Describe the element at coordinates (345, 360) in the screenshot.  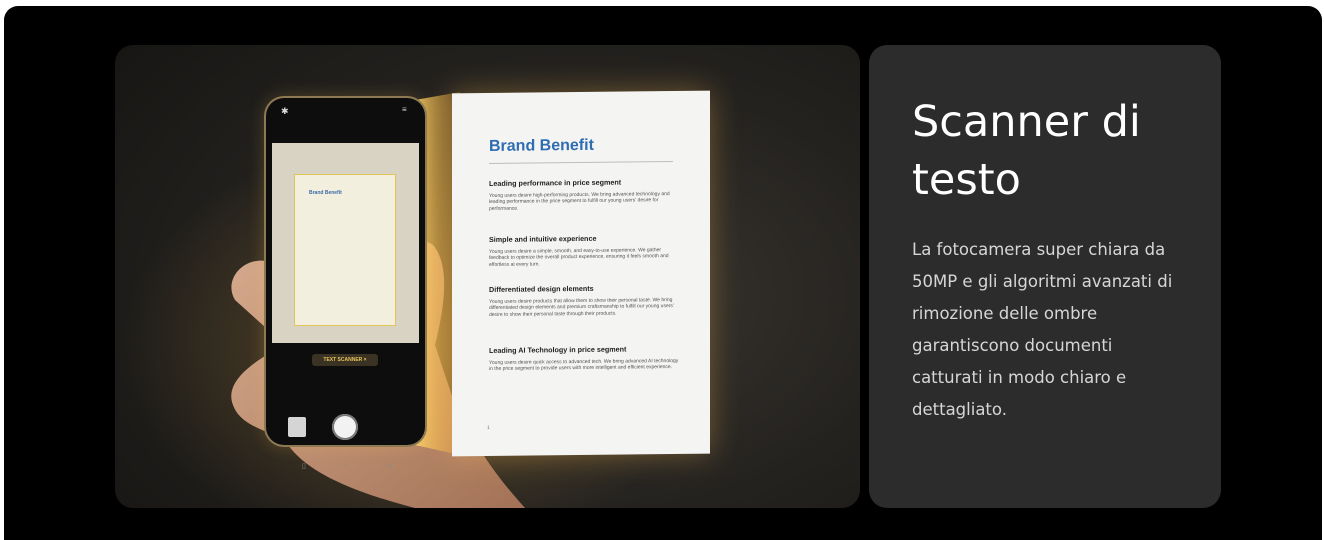
I see `text-scanner-chip: TEXT SCANNER ×` at that location.